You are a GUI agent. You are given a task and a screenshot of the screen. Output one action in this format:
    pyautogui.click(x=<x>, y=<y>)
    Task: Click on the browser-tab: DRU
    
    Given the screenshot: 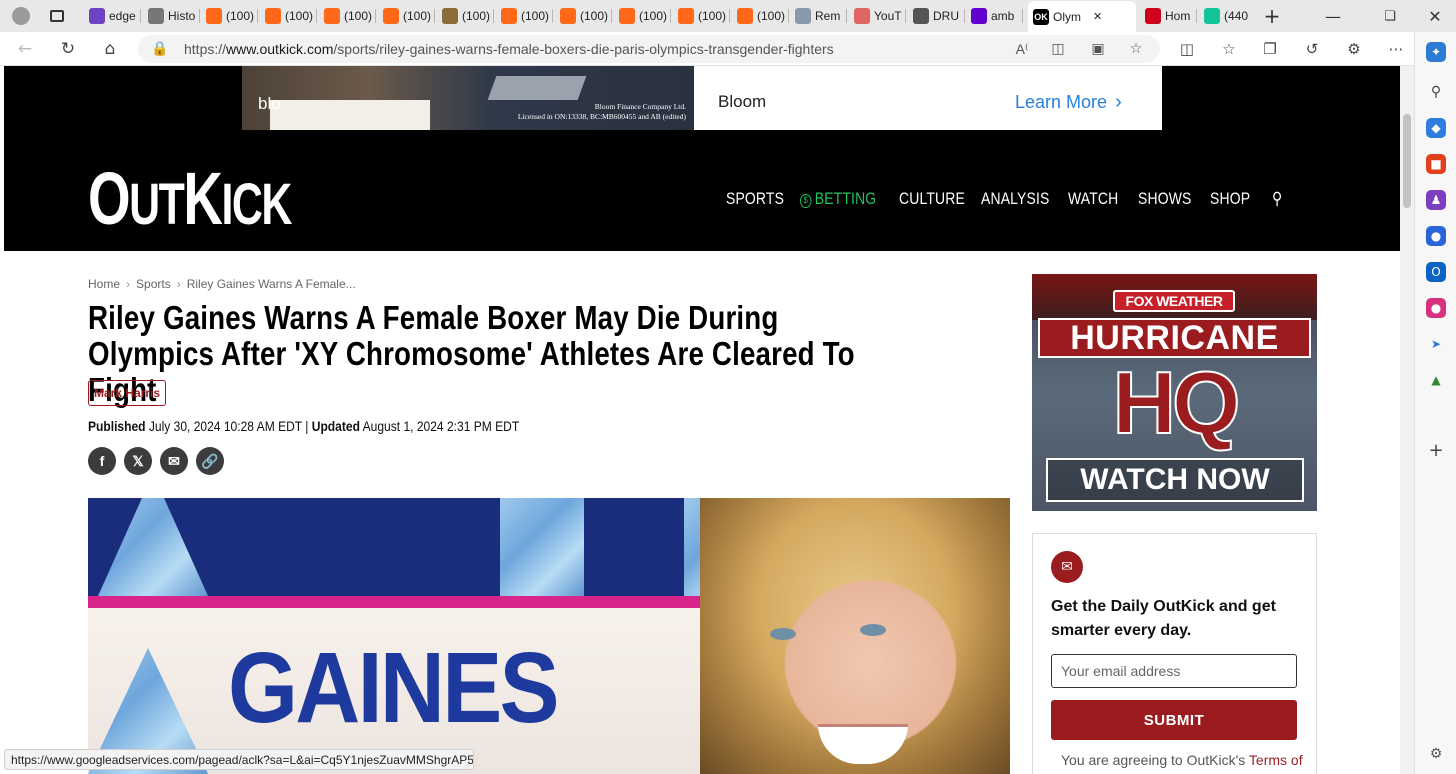 What is the action you would take?
    pyautogui.click(x=935, y=16)
    